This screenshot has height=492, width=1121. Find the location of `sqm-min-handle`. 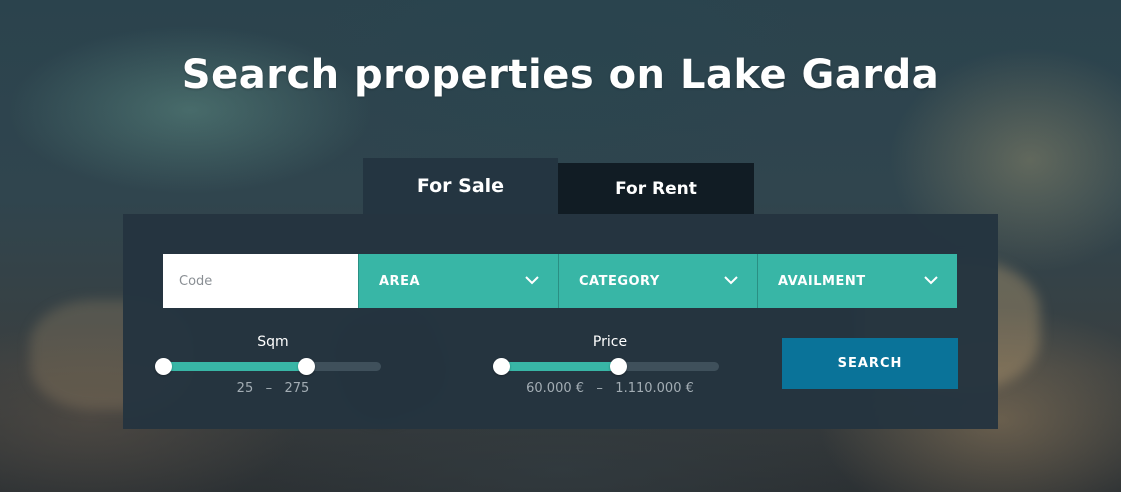

sqm-min-handle is located at coordinates (163, 366).